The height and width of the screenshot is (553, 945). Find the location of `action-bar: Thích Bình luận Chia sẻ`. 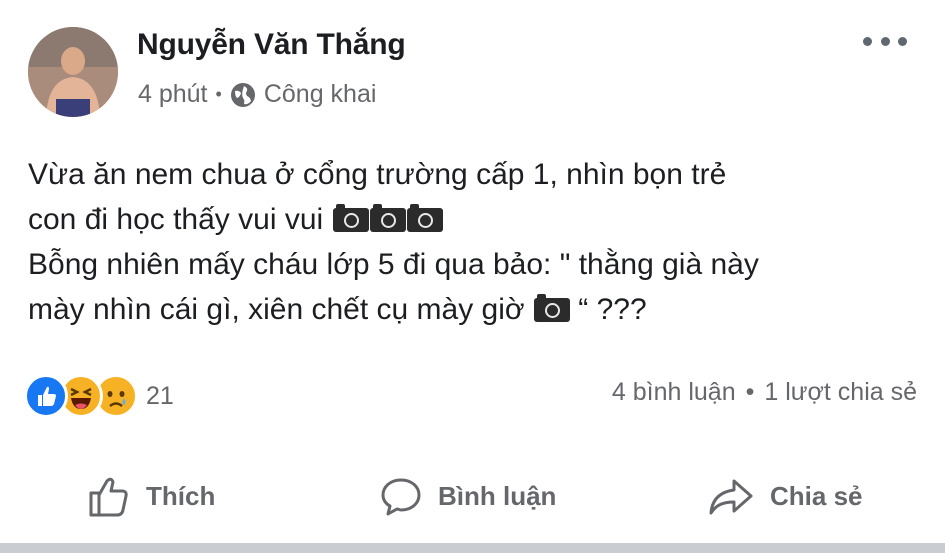

action-bar: Thích Bình luận Chia sẻ is located at coordinates (472, 496).